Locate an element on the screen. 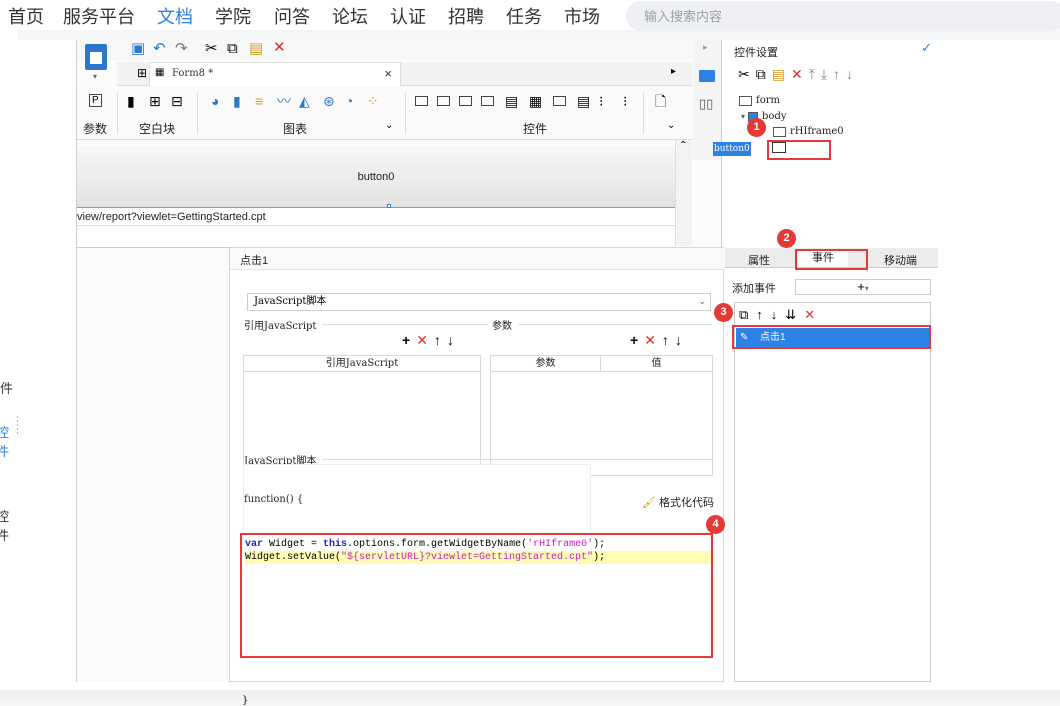  ribbon-group-chart: 图表 is located at coordinates (295, 128).